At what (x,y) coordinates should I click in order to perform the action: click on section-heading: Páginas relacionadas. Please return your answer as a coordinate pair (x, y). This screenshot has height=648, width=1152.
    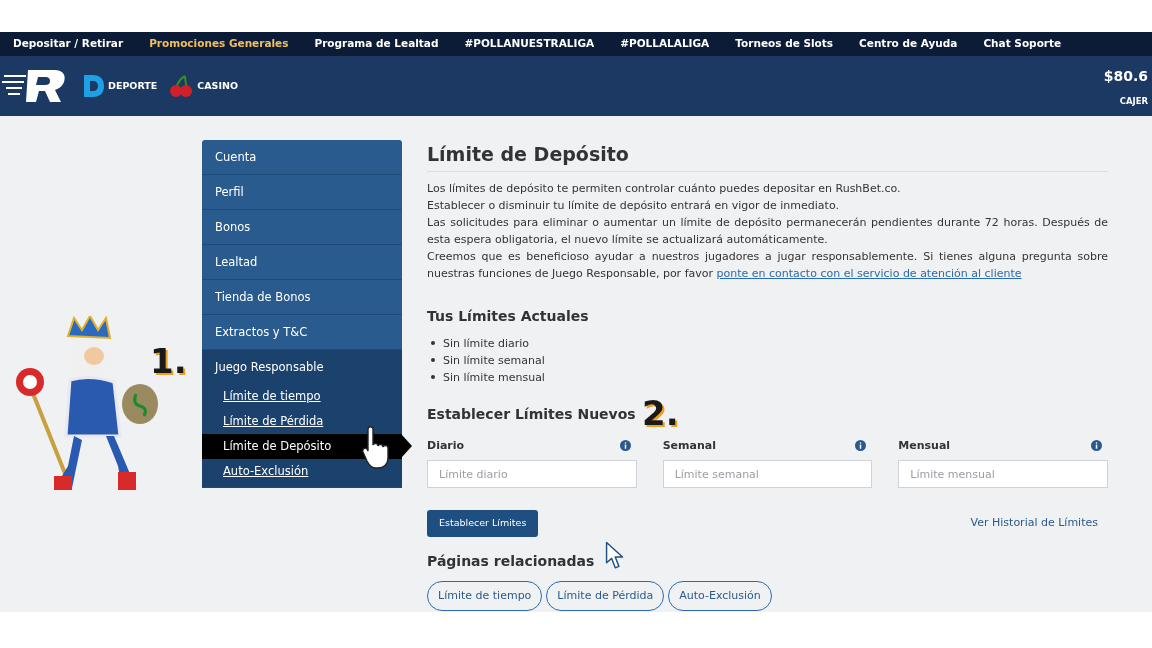
    Looking at the image, I should click on (511, 561).